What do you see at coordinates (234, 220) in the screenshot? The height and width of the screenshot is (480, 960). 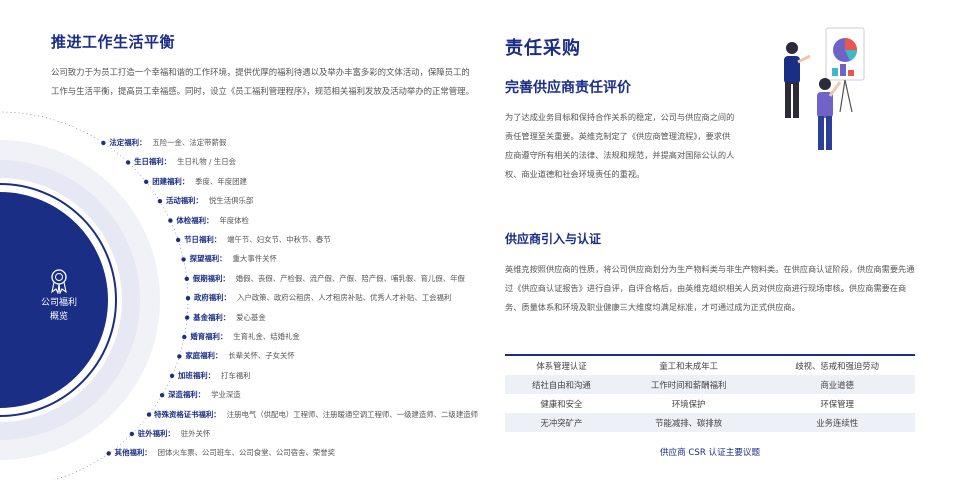 I see `welfare-item-value: 年度体检` at bounding box center [234, 220].